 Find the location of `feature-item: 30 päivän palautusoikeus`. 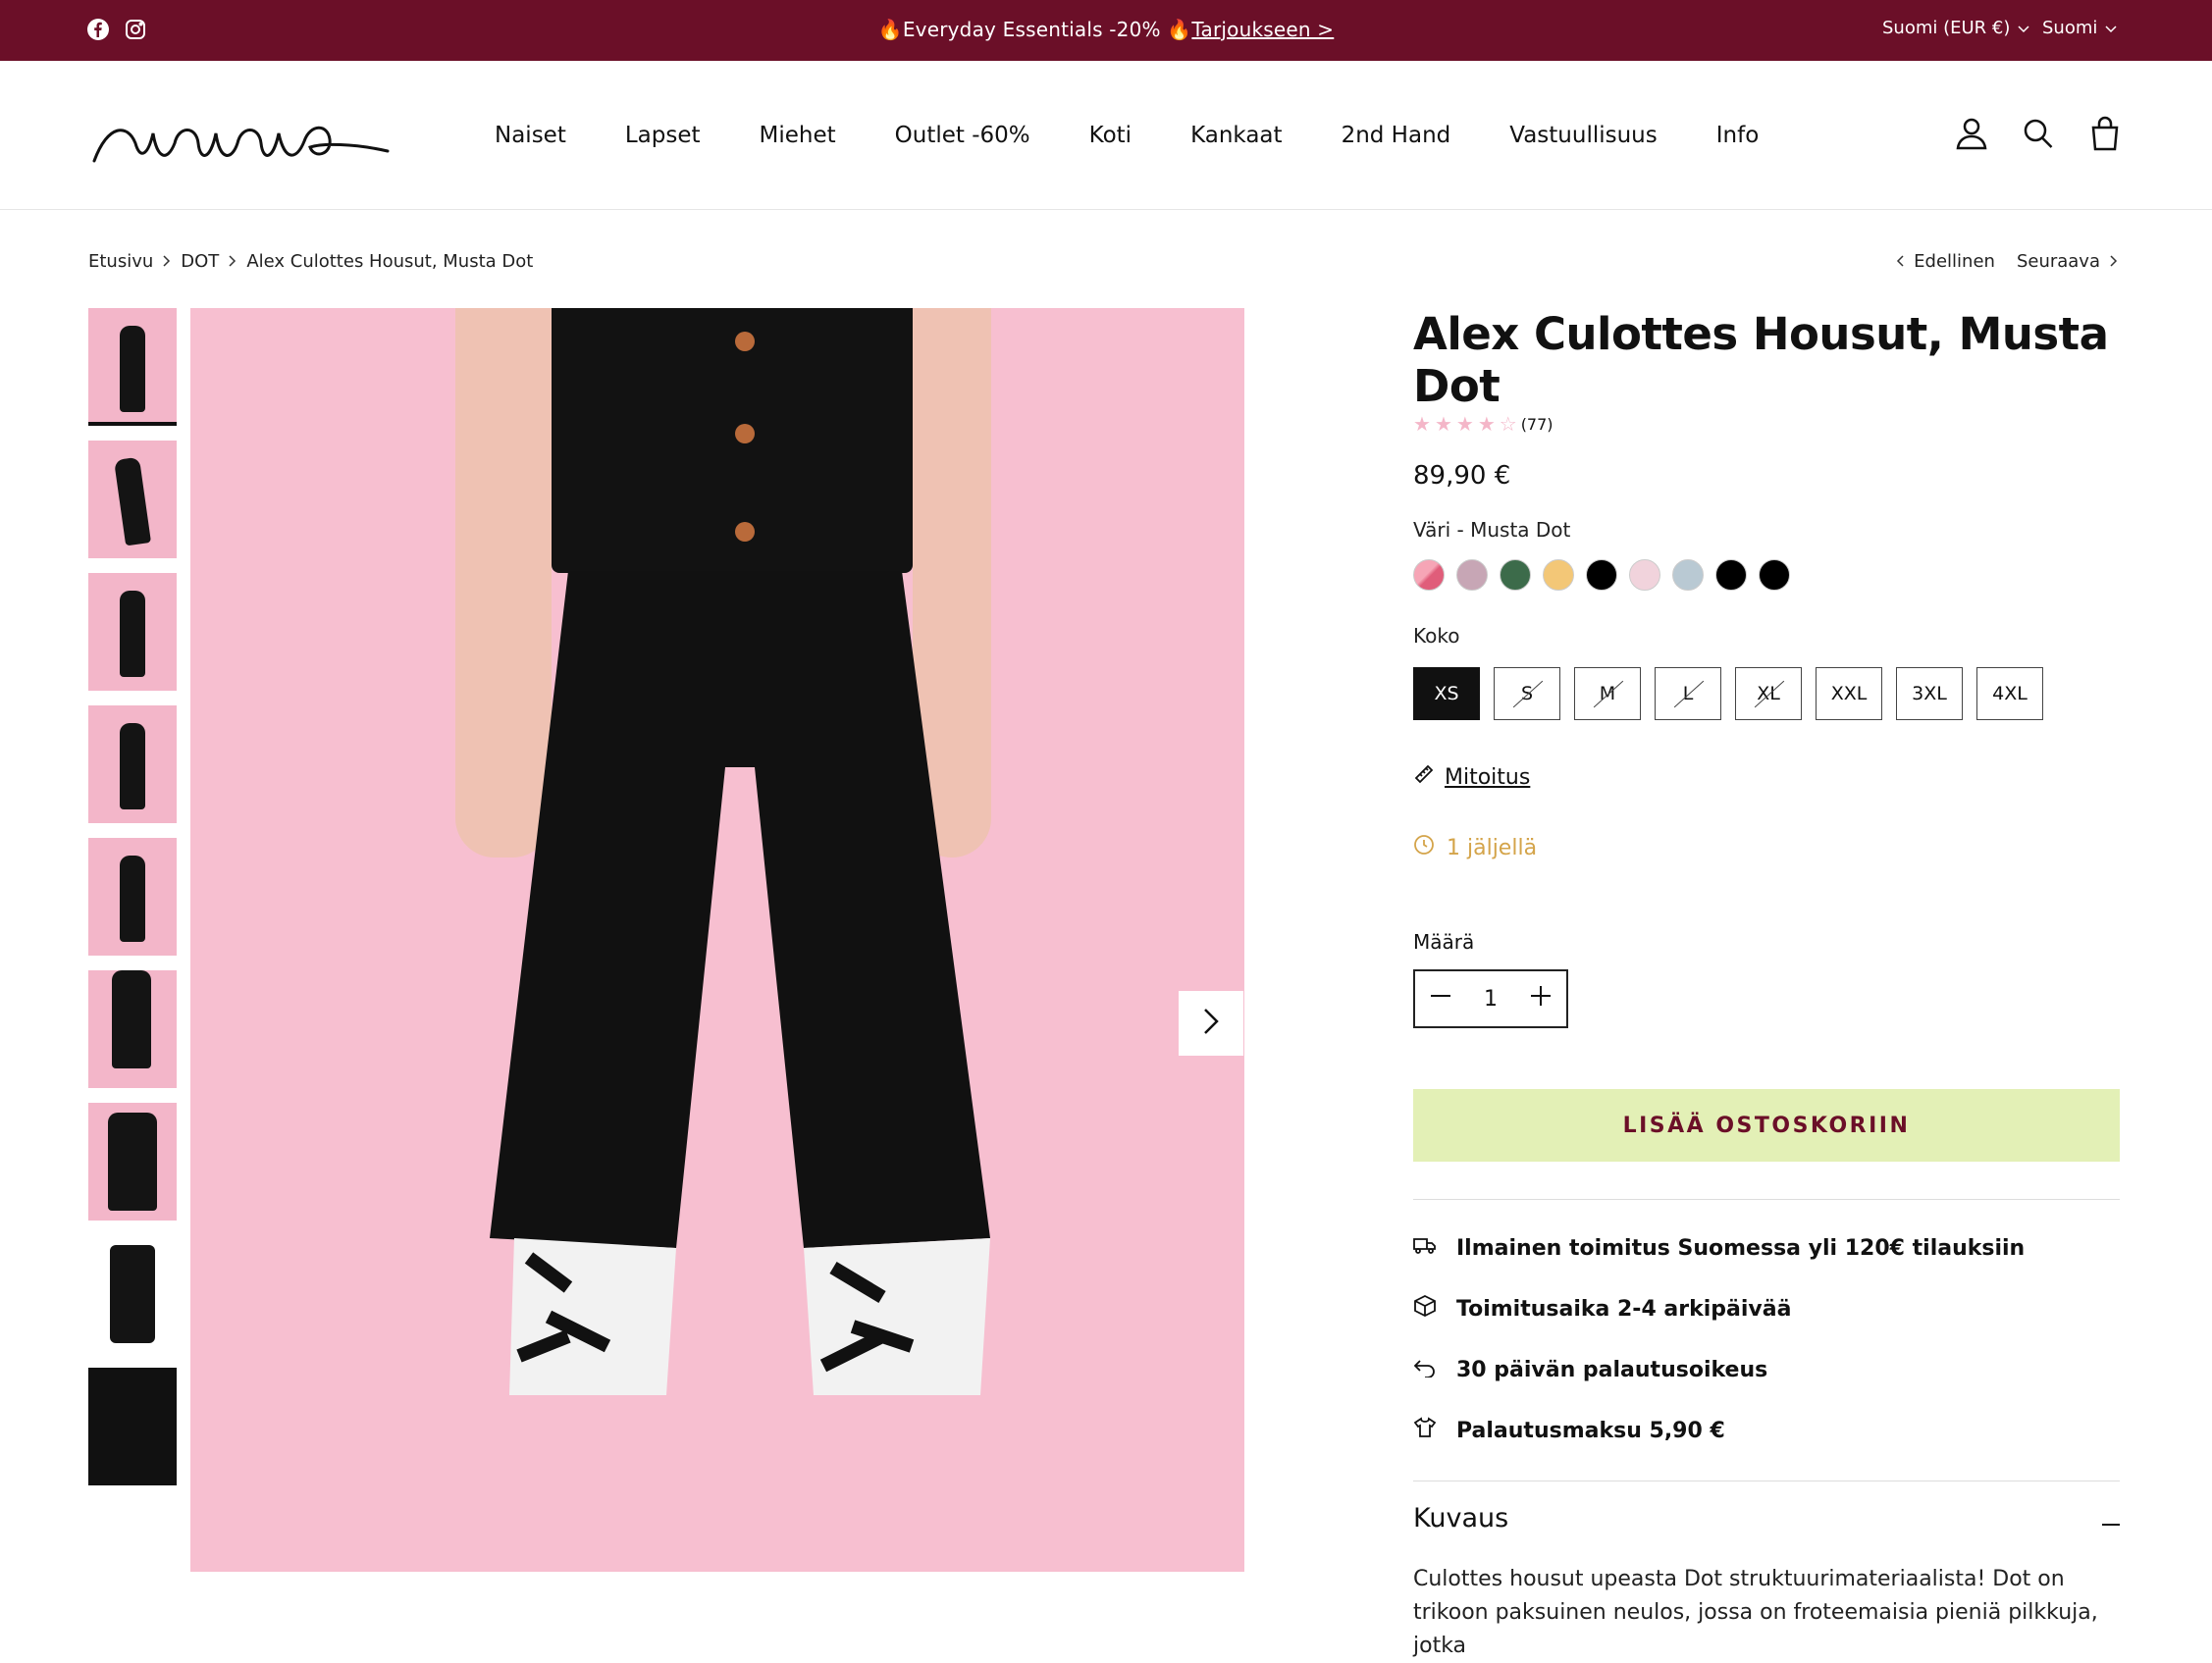

feature-item: 30 päivän palautusoikeus is located at coordinates (1766, 1369).